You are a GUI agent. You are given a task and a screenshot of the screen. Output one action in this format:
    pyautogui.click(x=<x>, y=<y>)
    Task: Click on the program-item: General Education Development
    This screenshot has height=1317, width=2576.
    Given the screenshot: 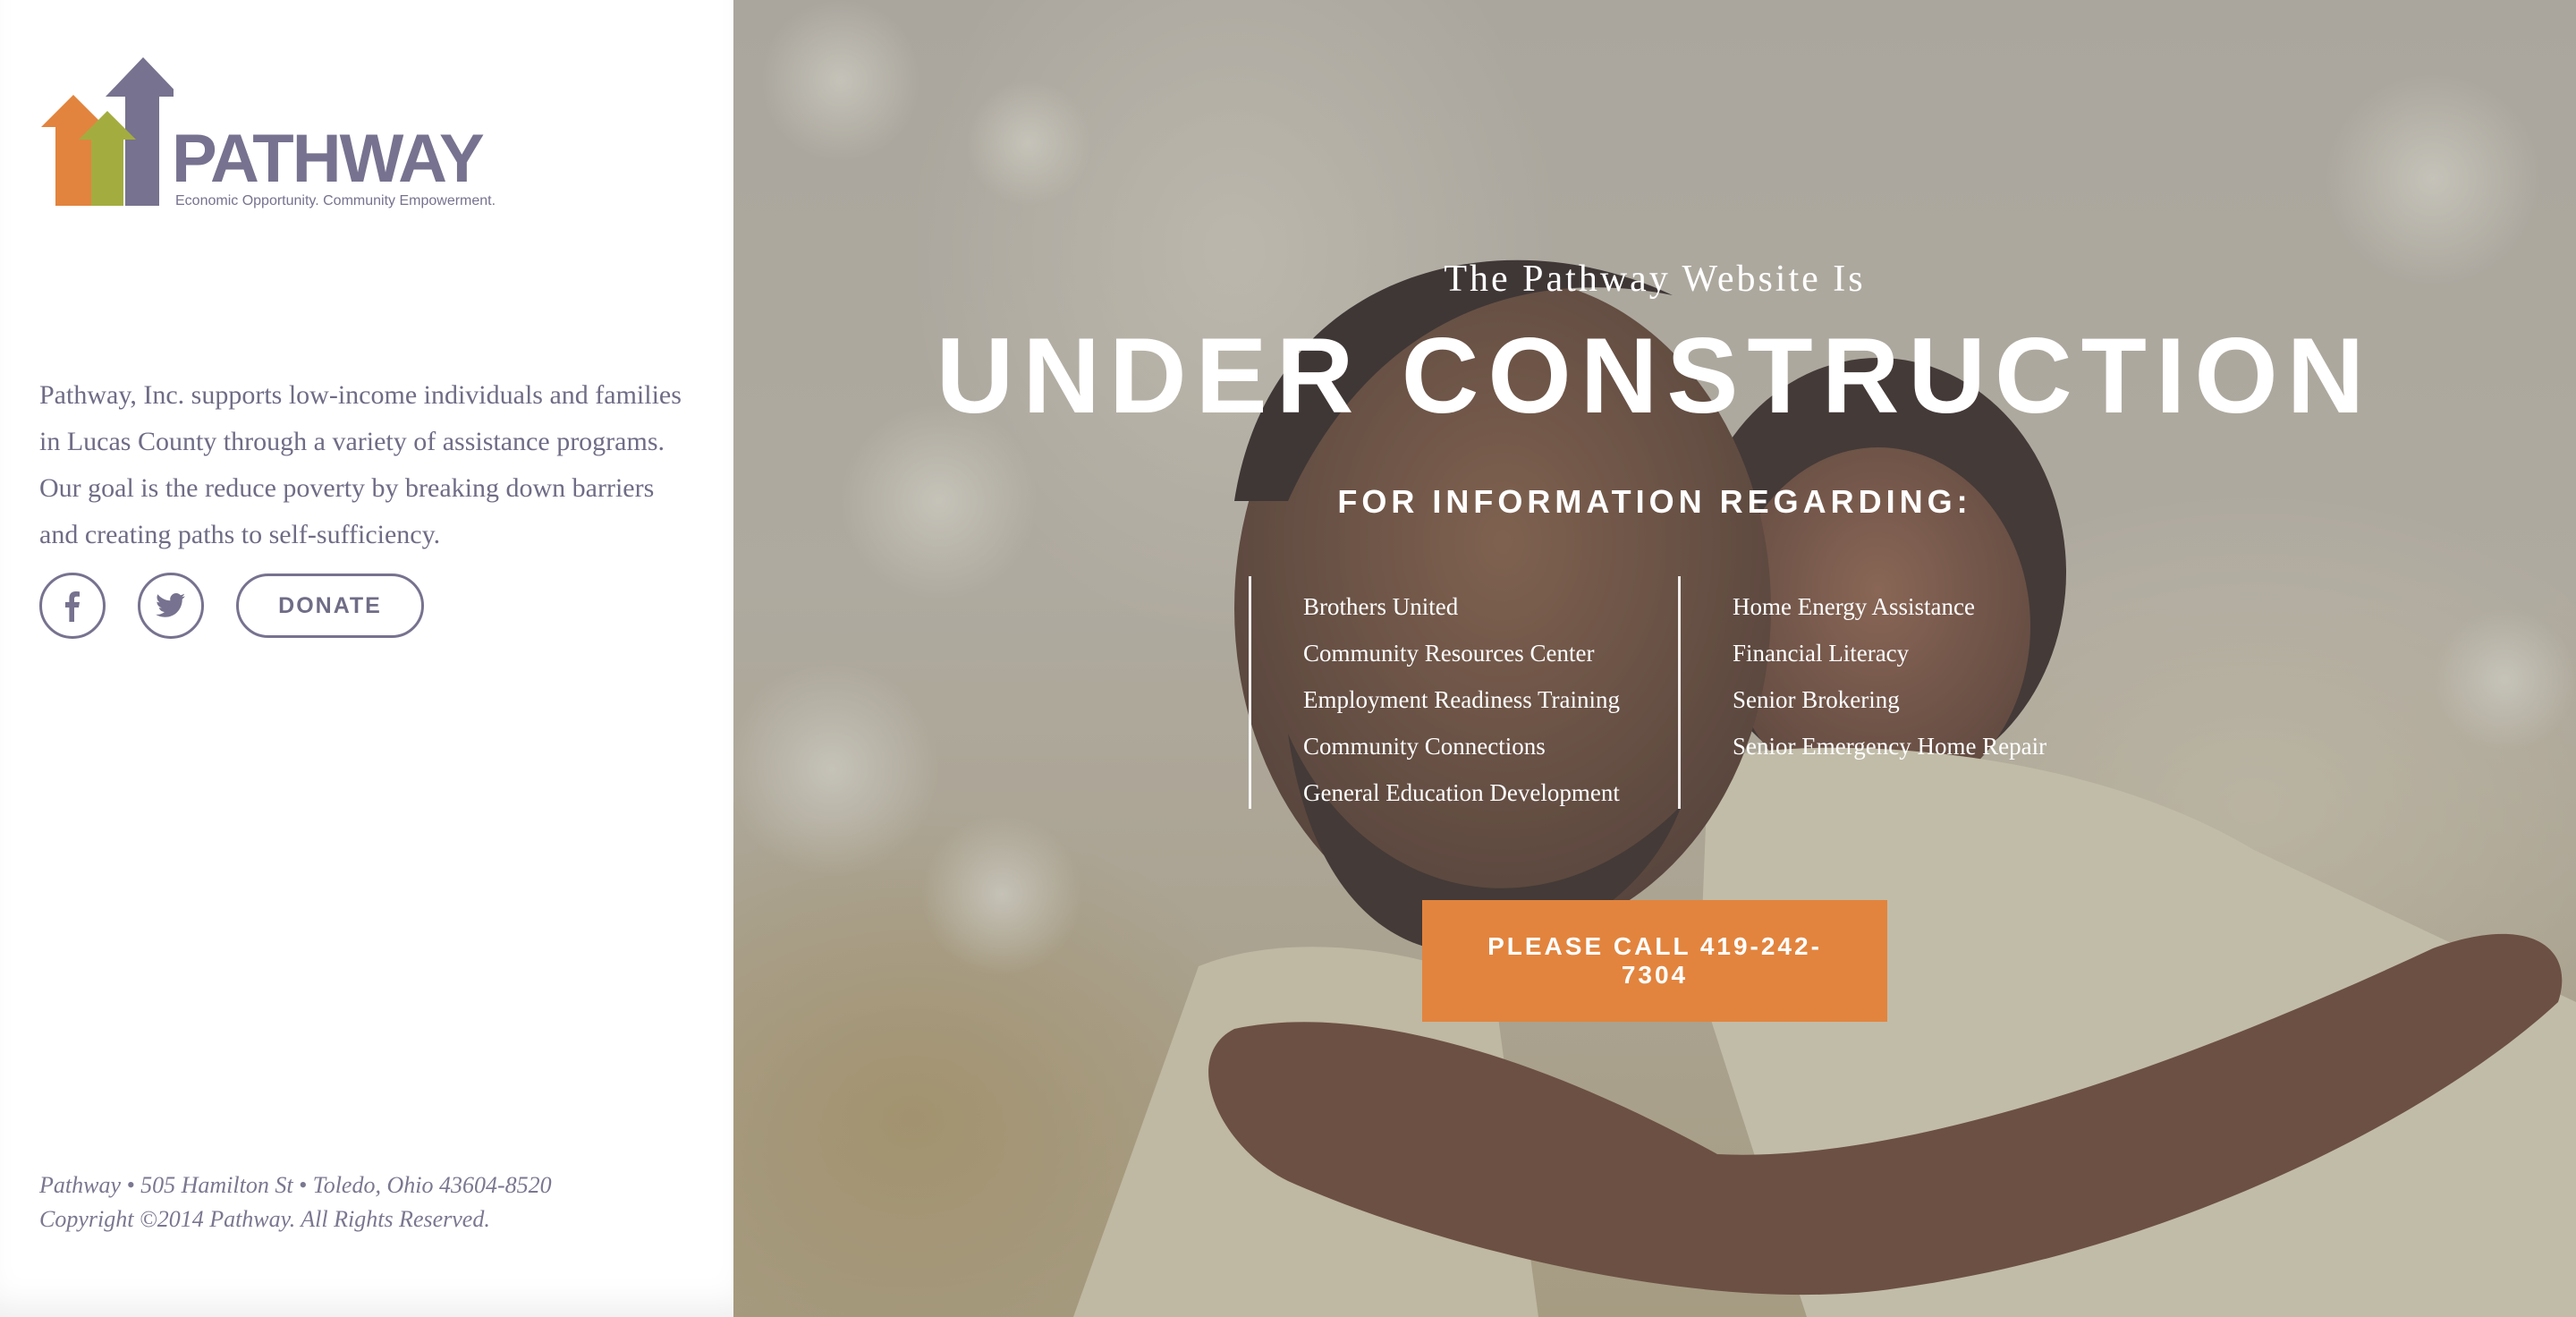 What is the action you would take?
    pyautogui.click(x=1461, y=792)
    